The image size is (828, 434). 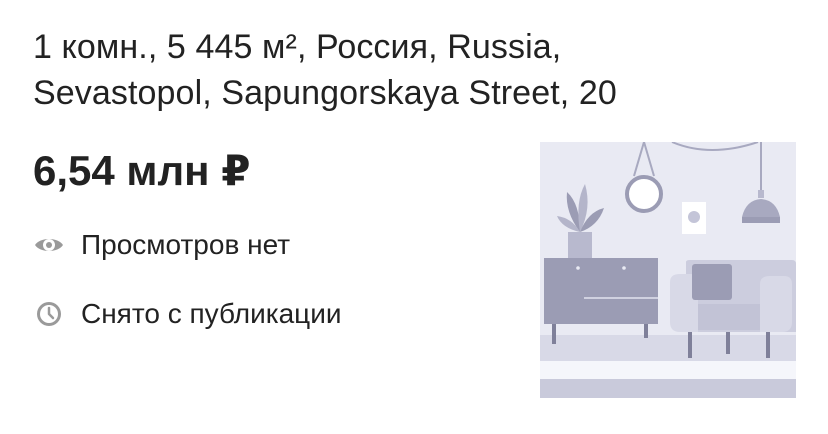 I want to click on status-text: Снято с публикации, so click(x=211, y=313).